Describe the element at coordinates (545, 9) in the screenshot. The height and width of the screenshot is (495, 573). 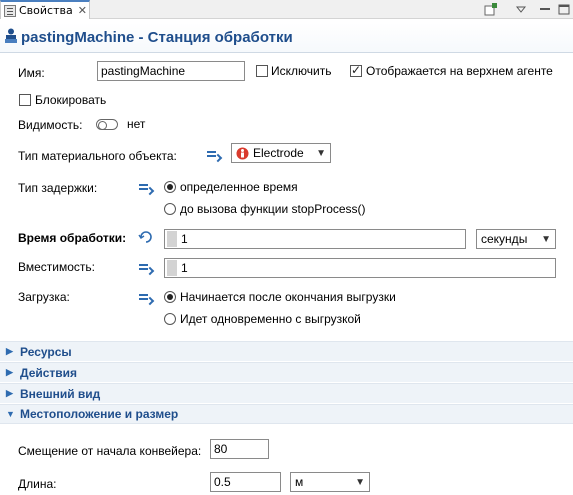
I see `minimize-icon` at that location.